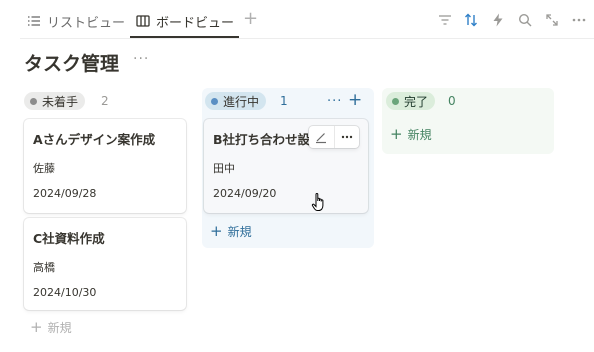 The image size is (594, 352). I want to click on edit-button, so click(321, 137).